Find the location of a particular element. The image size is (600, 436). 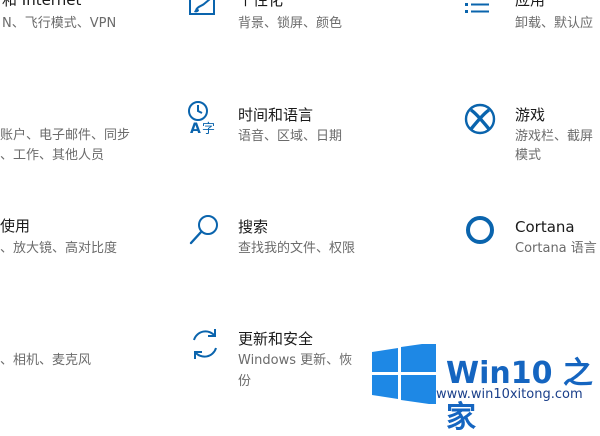

tile-time-language: A 字 时间和语言 语音、区域、日期 is located at coordinates (275, 123).